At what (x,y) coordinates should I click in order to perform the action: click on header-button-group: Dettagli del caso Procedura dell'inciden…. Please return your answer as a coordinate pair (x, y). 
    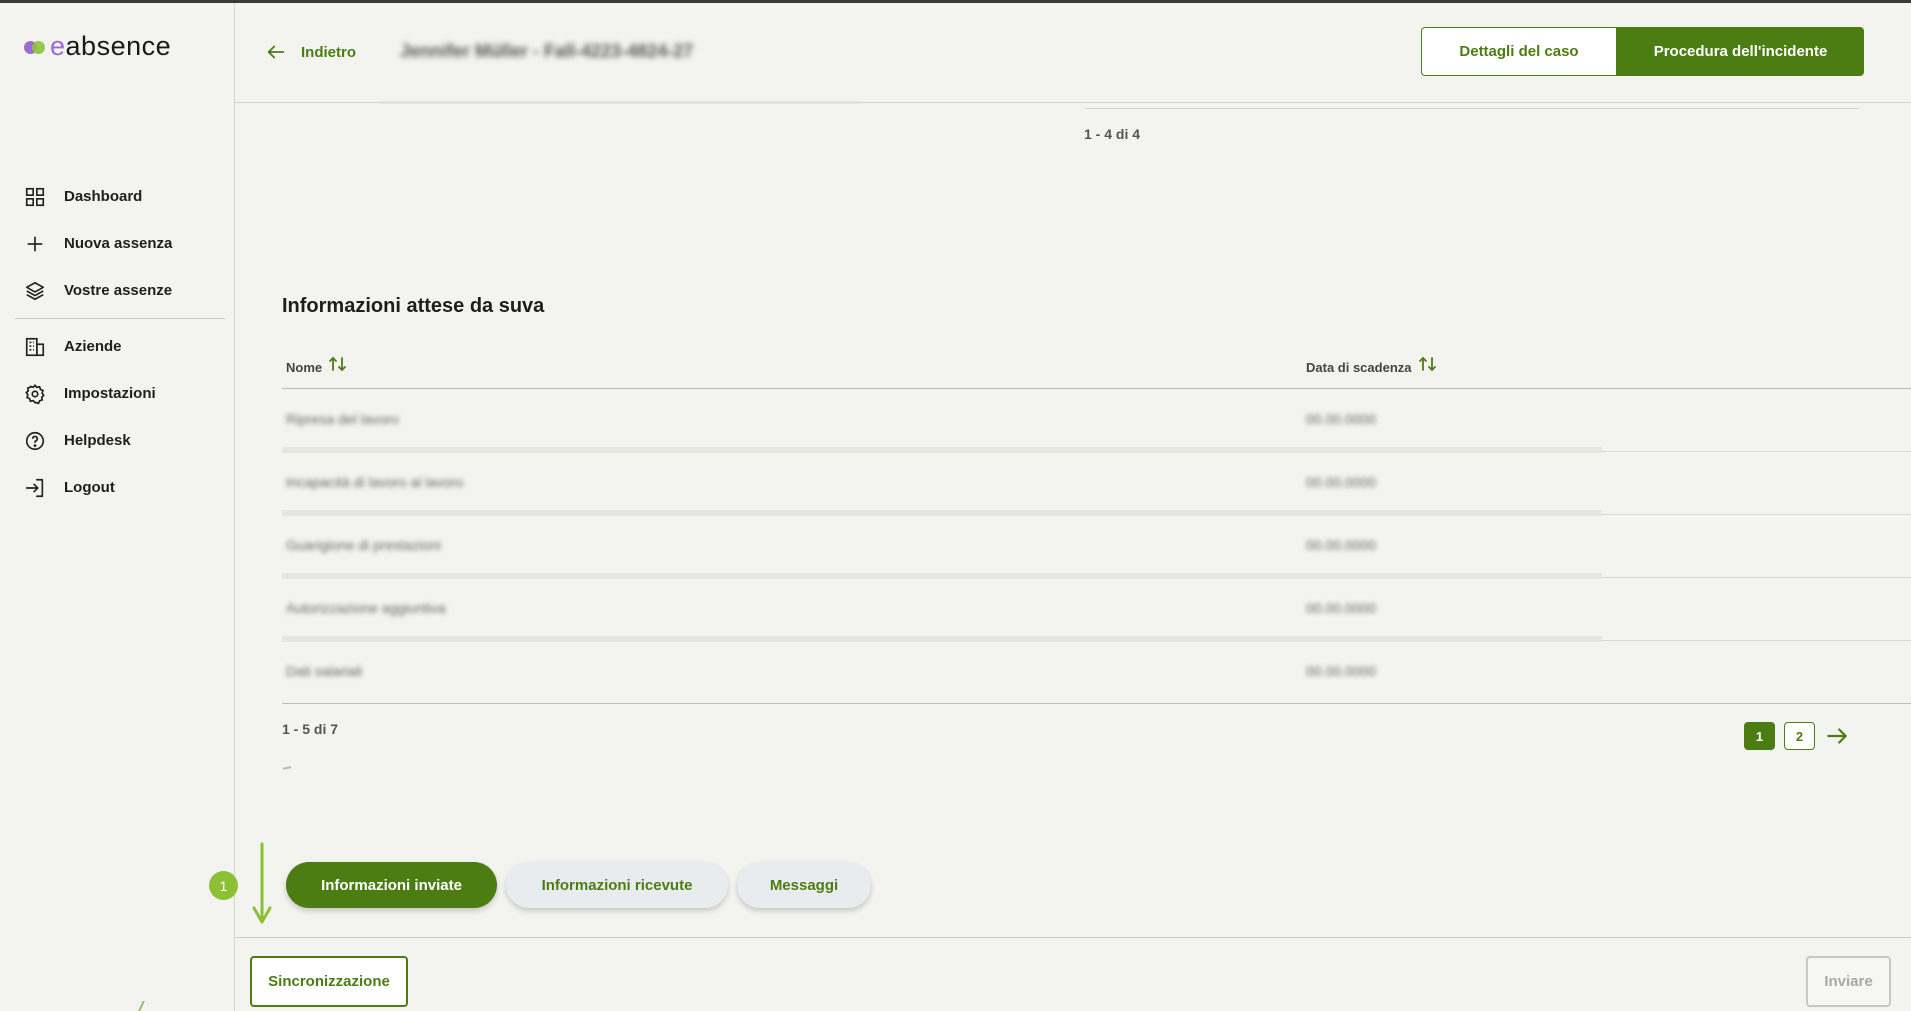
    Looking at the image, I should click on (1642, 51).